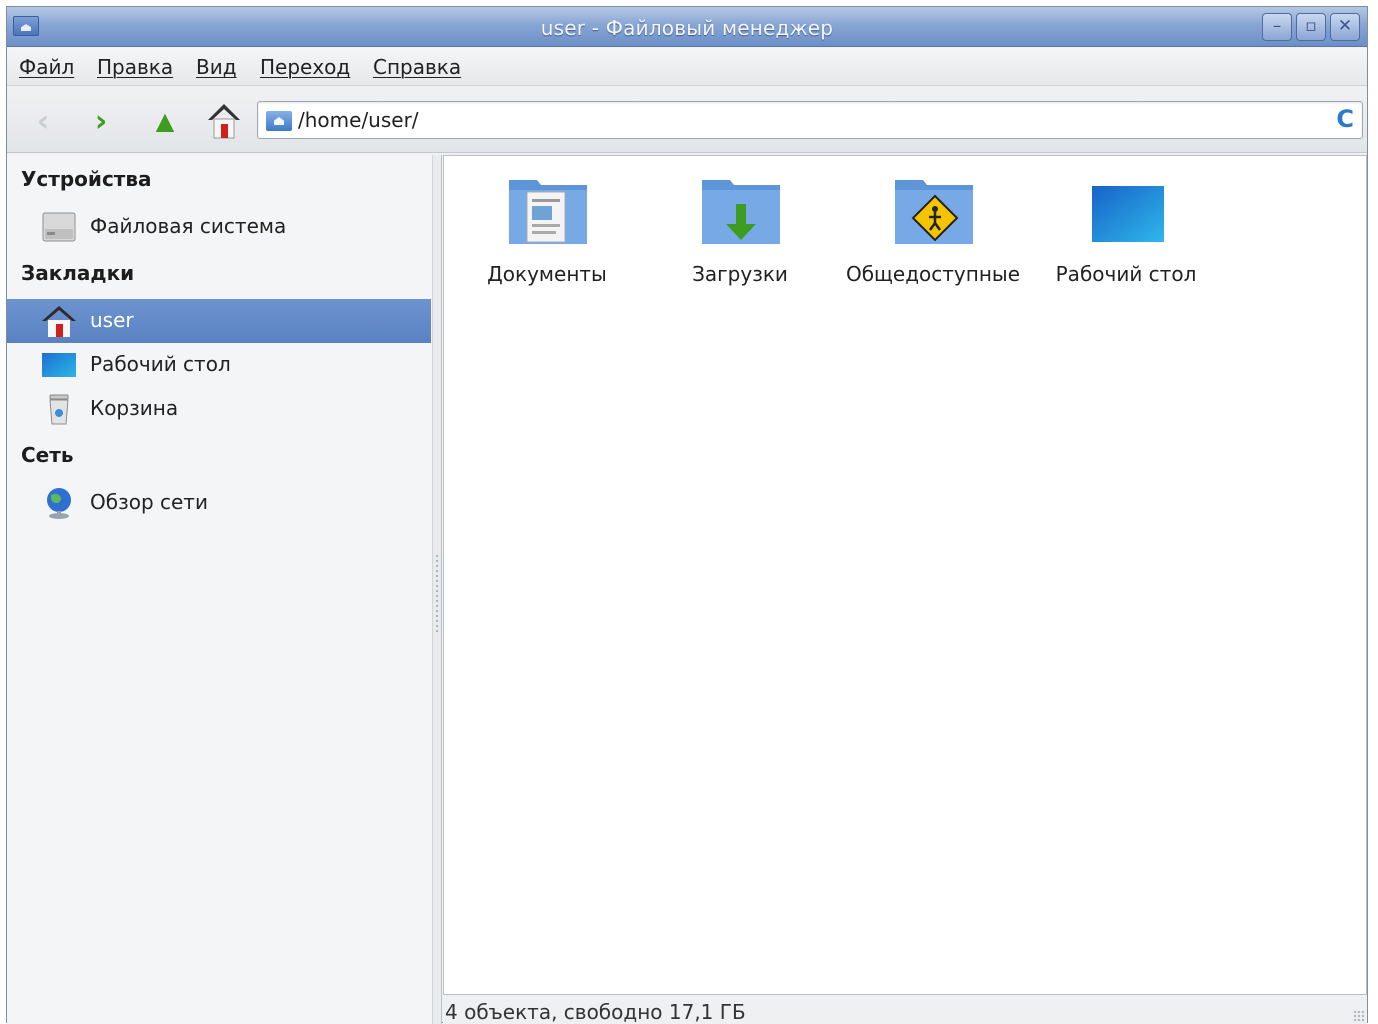 This screenshot has width=1378, height=1024. Describe the element at coordinates (358, 120) in the screenshot. I see `location-path: /home/user/` at that location.